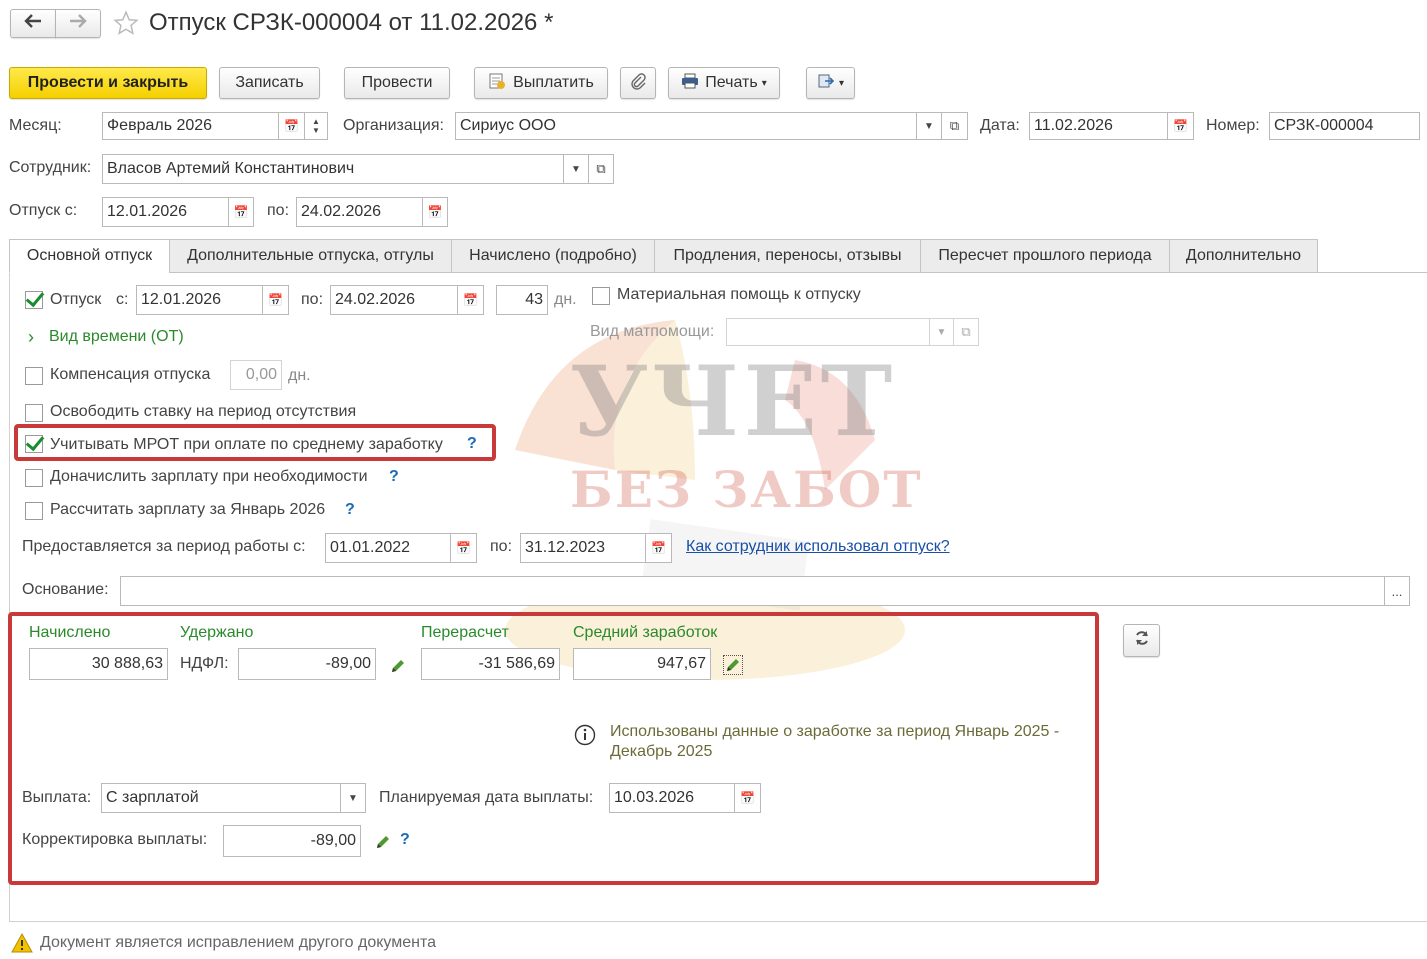  Describe the element at coordinates (497, 83) in the screenshot. I see `pay-icon` at that location.